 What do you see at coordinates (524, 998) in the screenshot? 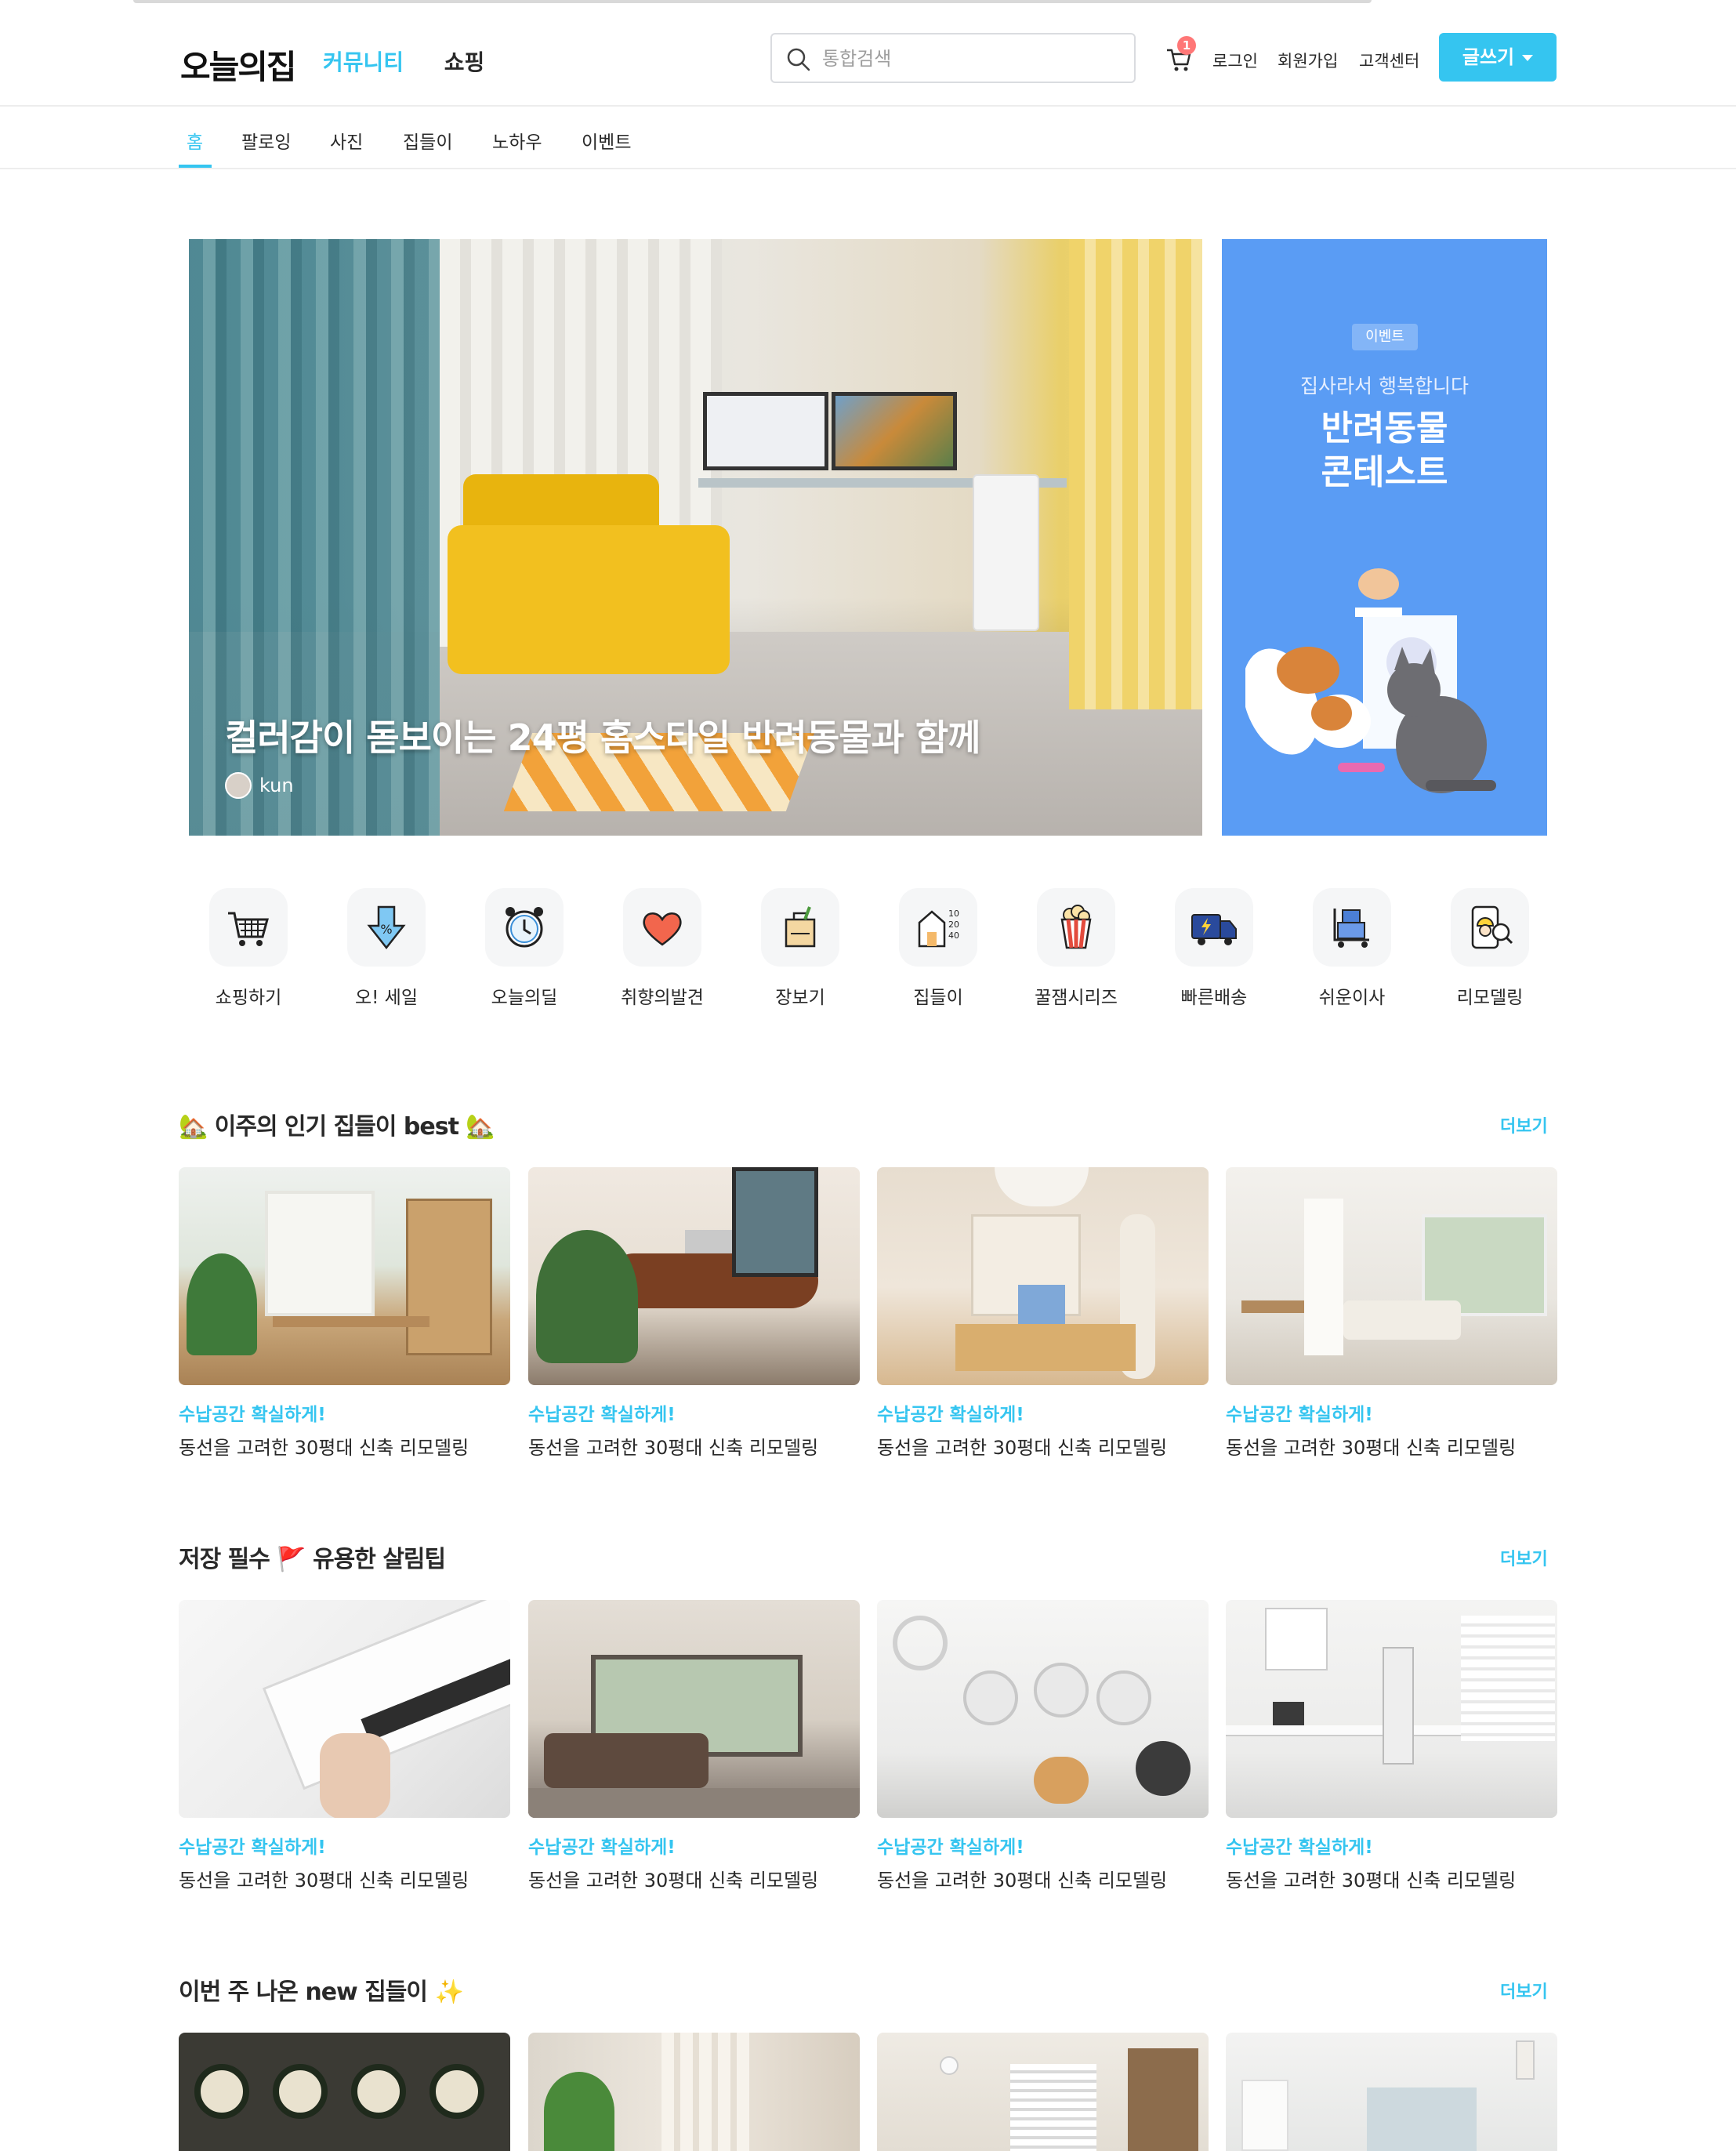
I see `category-label: 오늘의딜` at bounding box center [524, 998].